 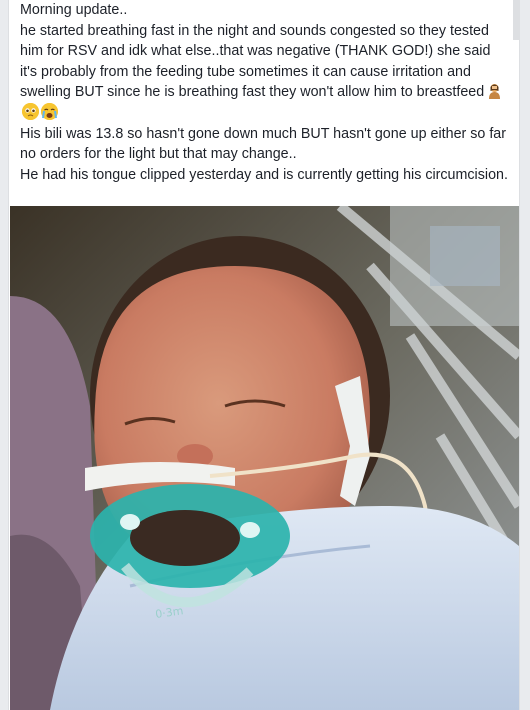 I want to click on pleading-face-icon, so click(x=30, y=111).